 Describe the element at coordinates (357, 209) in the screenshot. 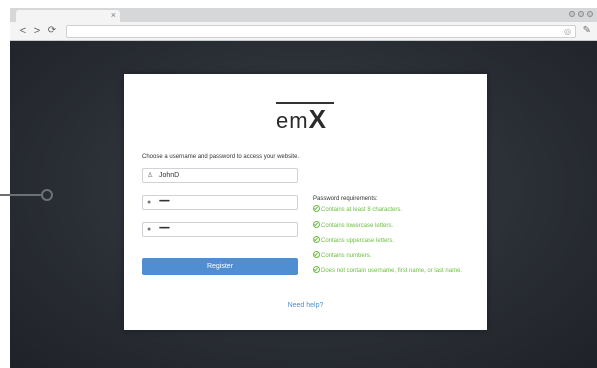

I see `requirement-item: Contains at least 8 characters.` at that location.